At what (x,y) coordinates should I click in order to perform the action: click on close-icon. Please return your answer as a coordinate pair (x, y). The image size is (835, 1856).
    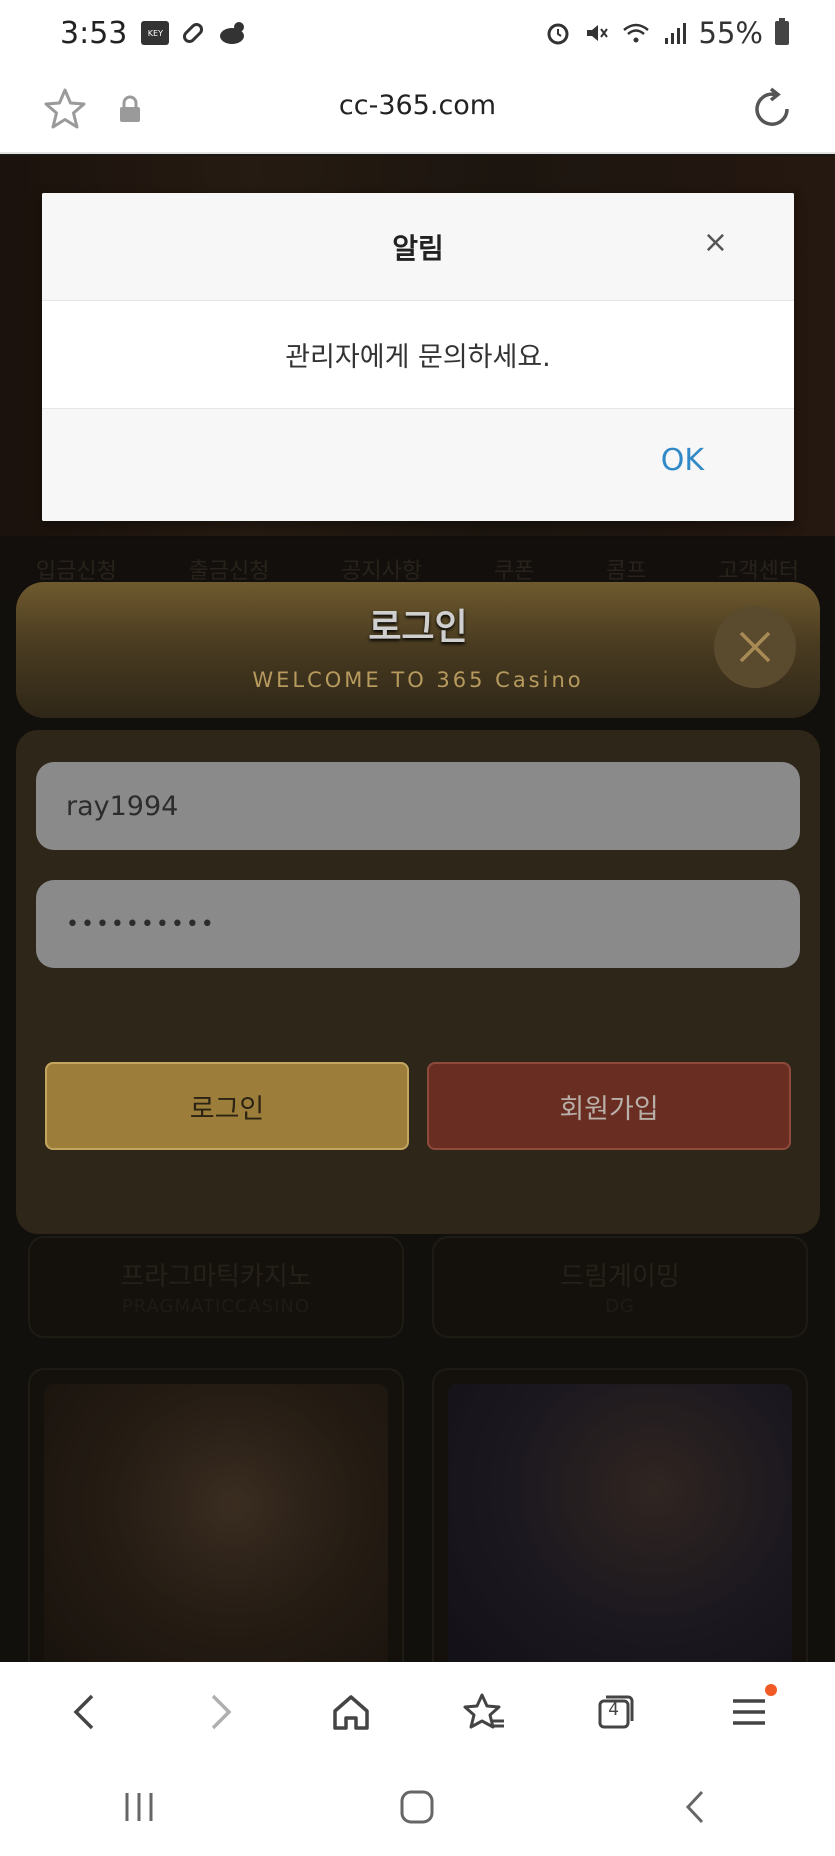
    Looking at the image, I should click on (755, 647).